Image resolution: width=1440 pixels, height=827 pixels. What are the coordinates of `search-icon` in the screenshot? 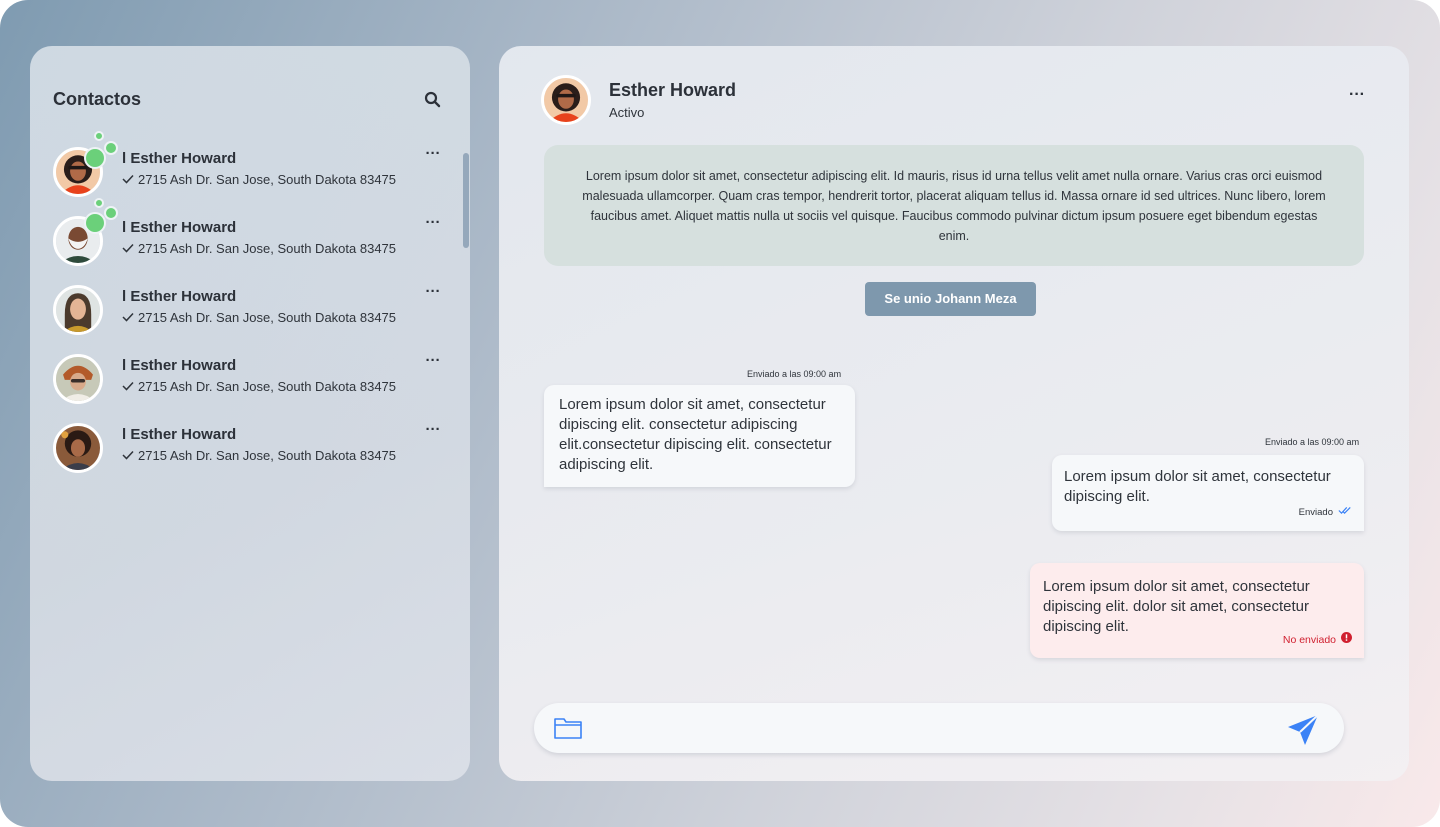 It's located at (433, 100).